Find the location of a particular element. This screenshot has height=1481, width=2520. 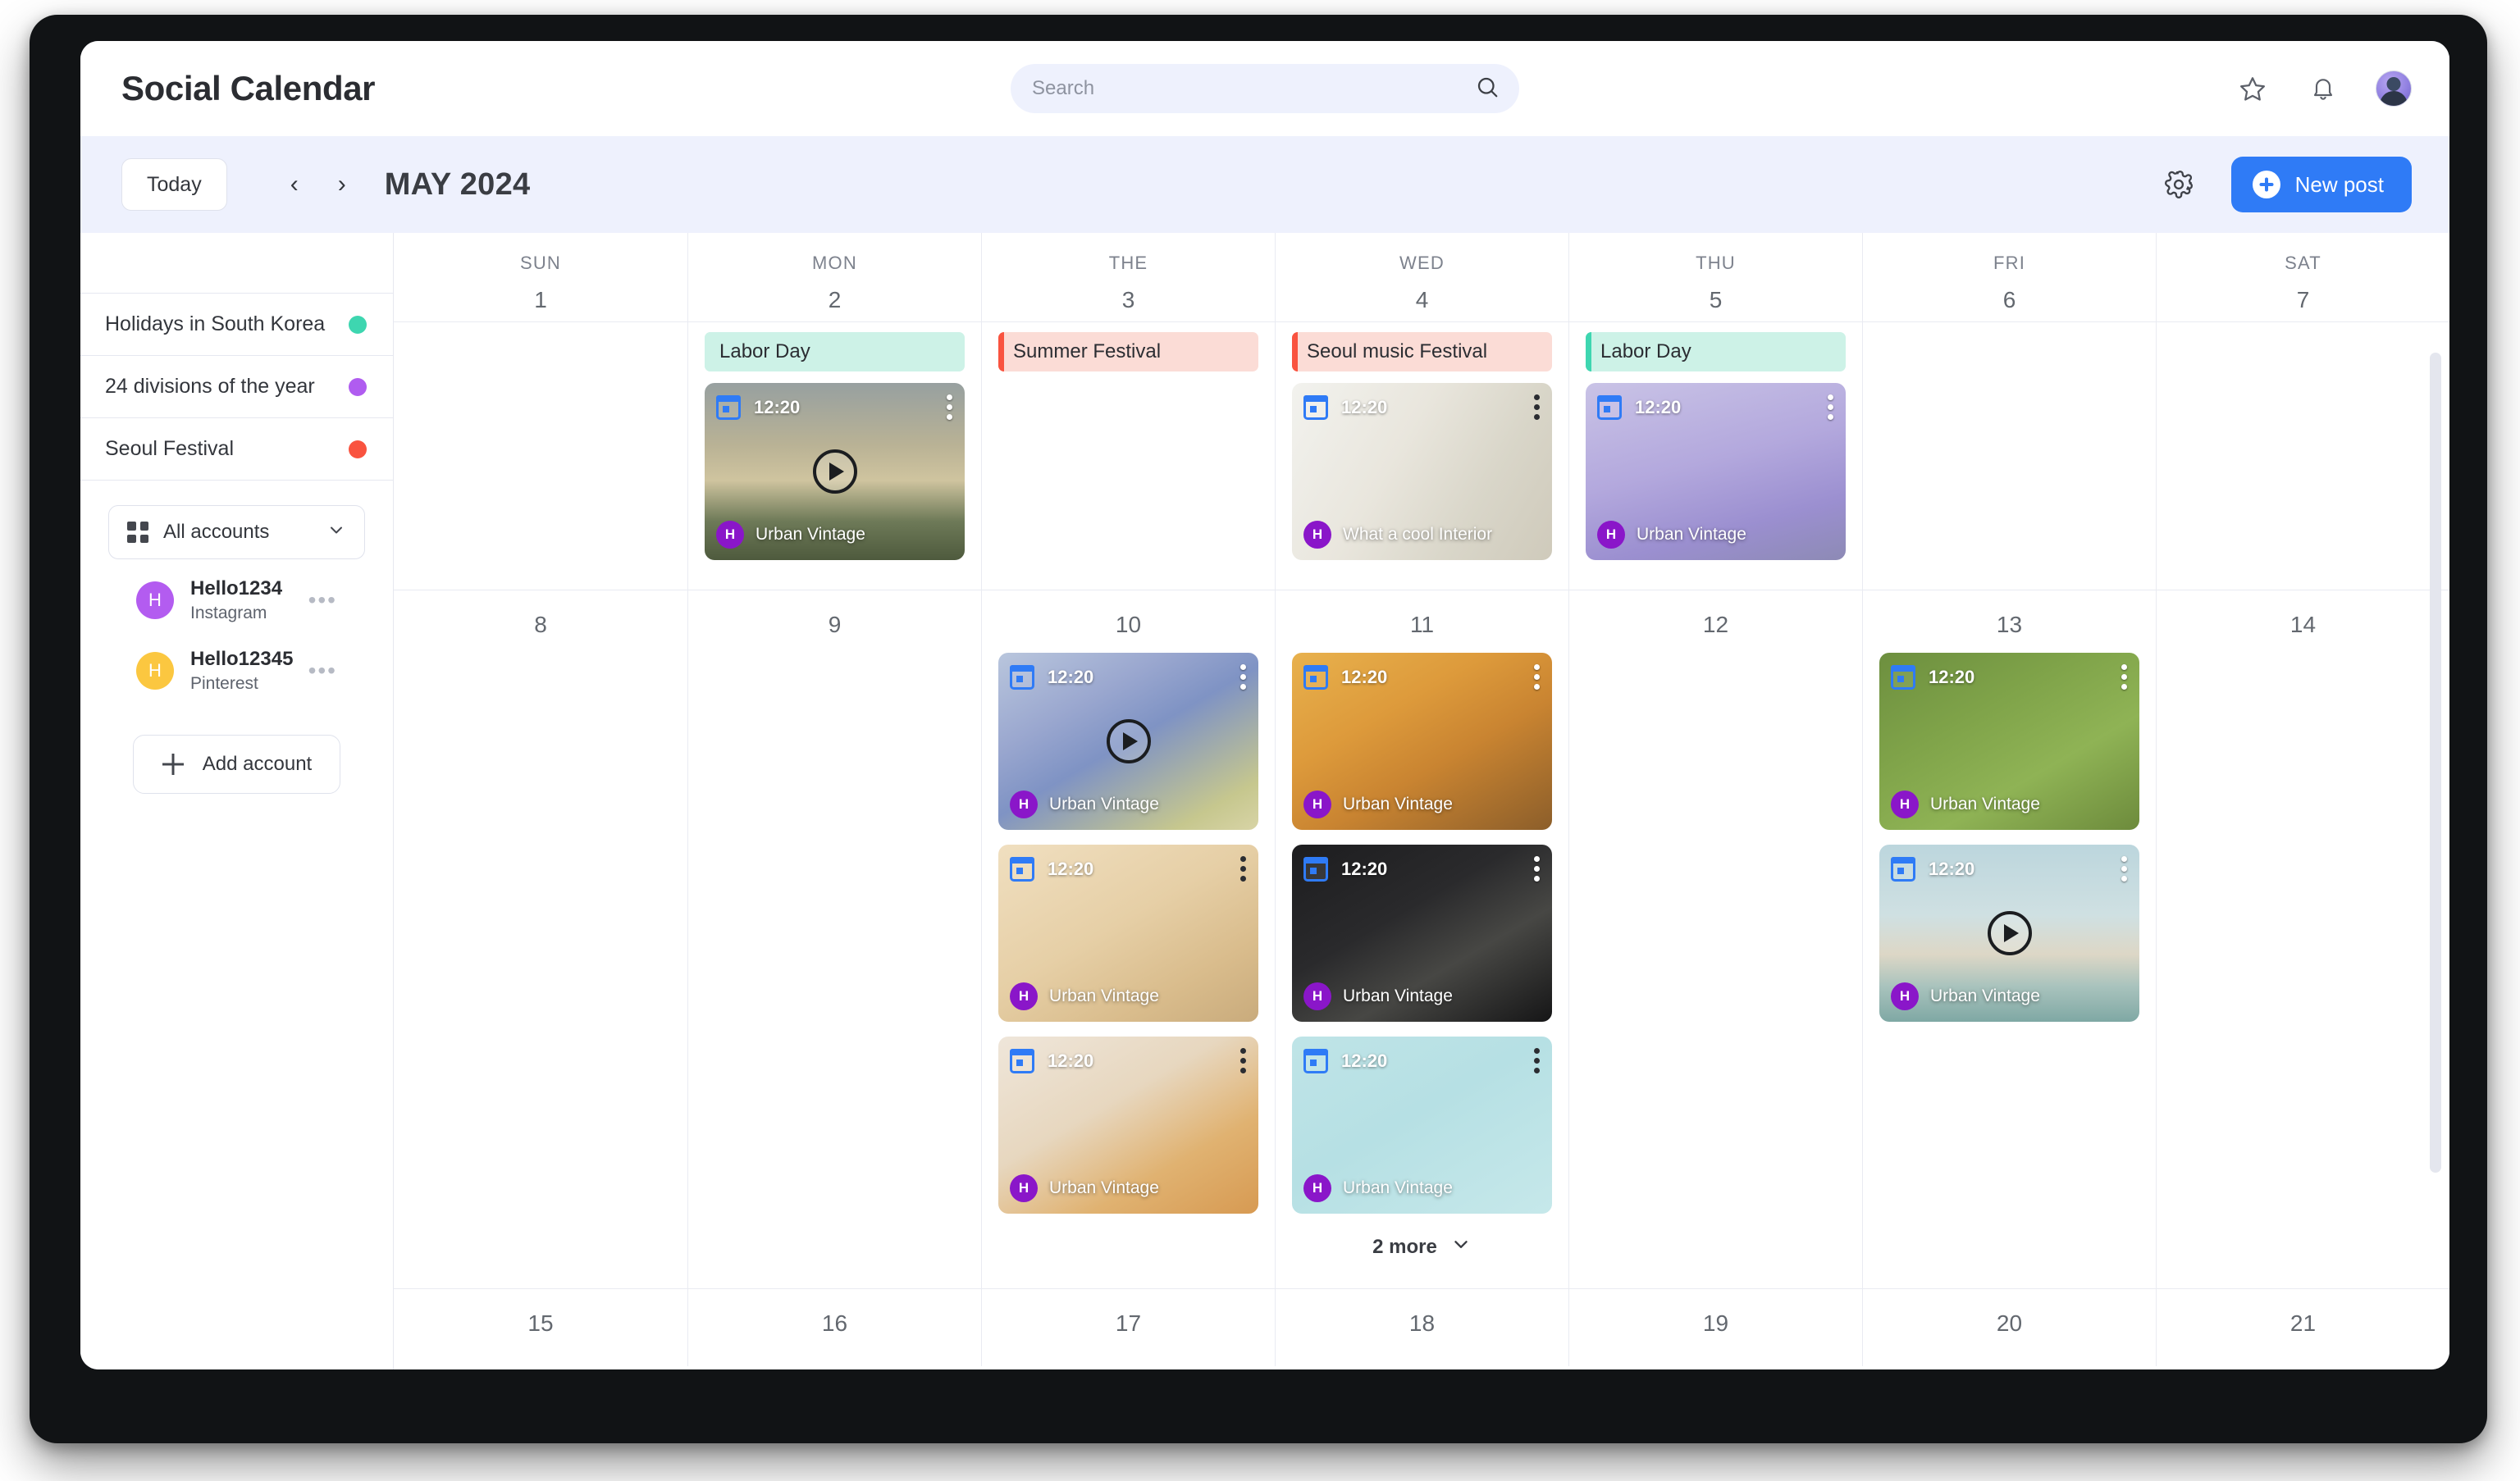

gear-icon is located at coordinates (2179, 184).